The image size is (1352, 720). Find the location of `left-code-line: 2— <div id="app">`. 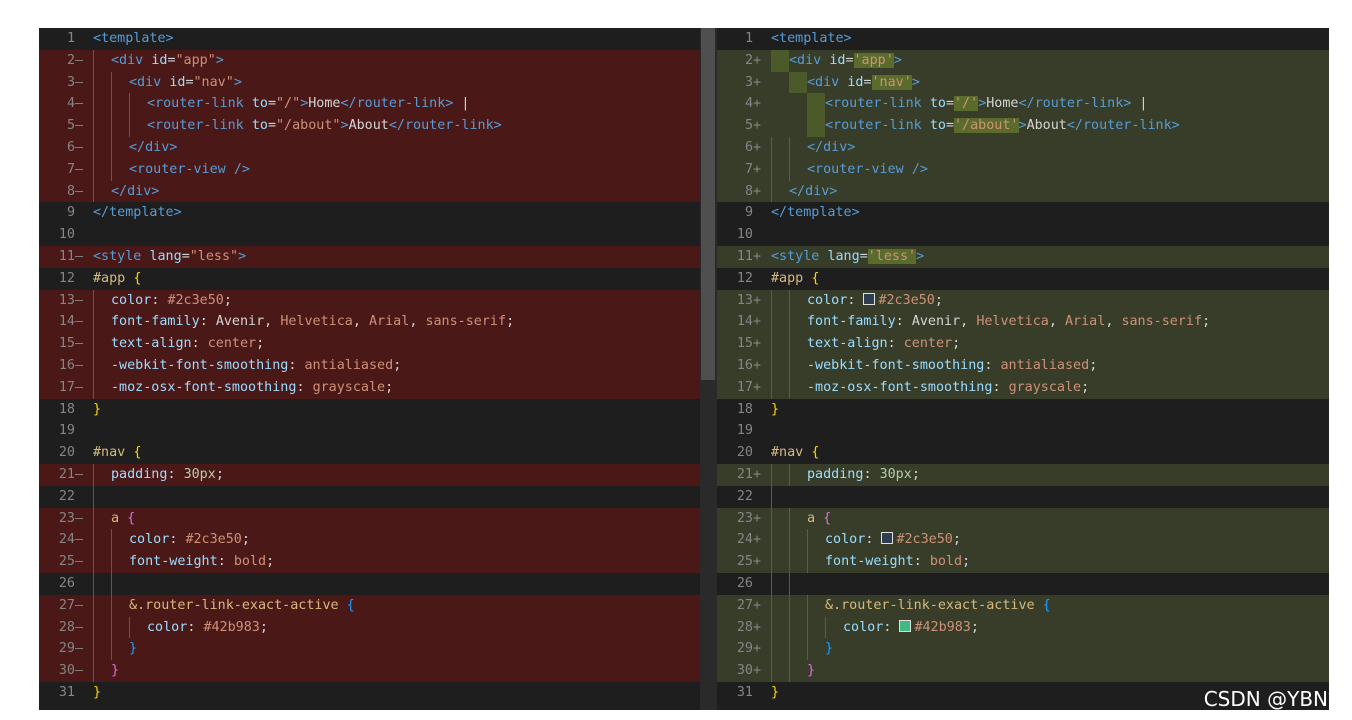

left-code-line: 2— <div id="app"> is located at coordinates (369, 60).